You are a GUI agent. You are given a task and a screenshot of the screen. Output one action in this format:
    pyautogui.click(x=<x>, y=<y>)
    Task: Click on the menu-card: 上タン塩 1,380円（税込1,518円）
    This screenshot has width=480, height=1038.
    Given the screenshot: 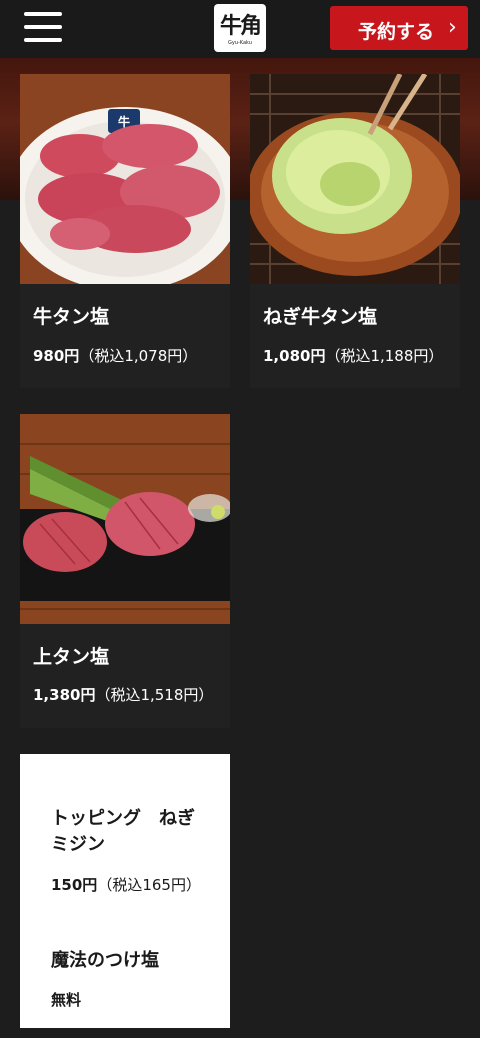 What is the action you would take?
    pyautogui.click(x=125, y=571)
    